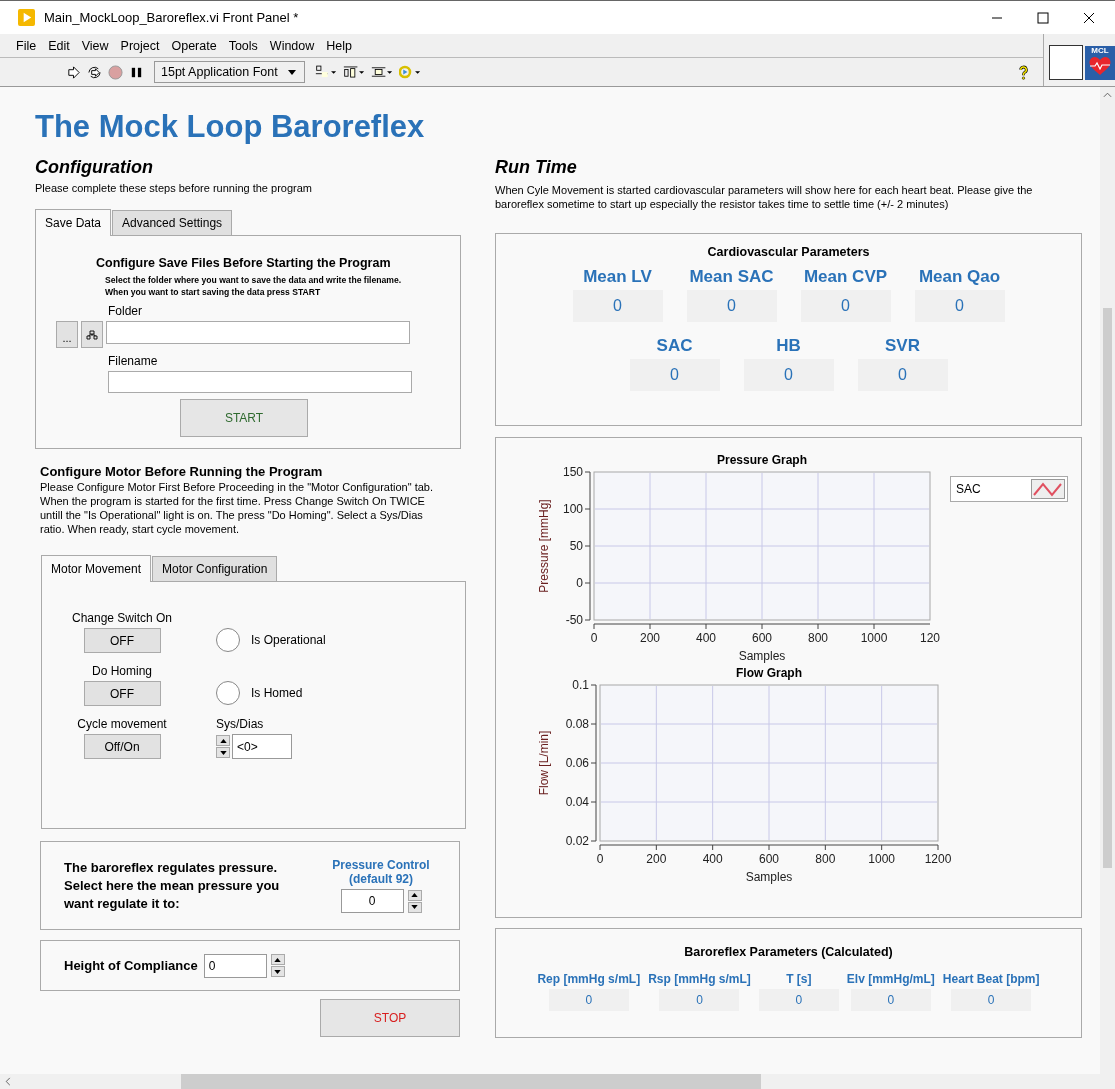  Describe the element at coordinates (589, 979) in the screenshot. I see `parameter-label: Rep [mmHg s/mL]` at that location.